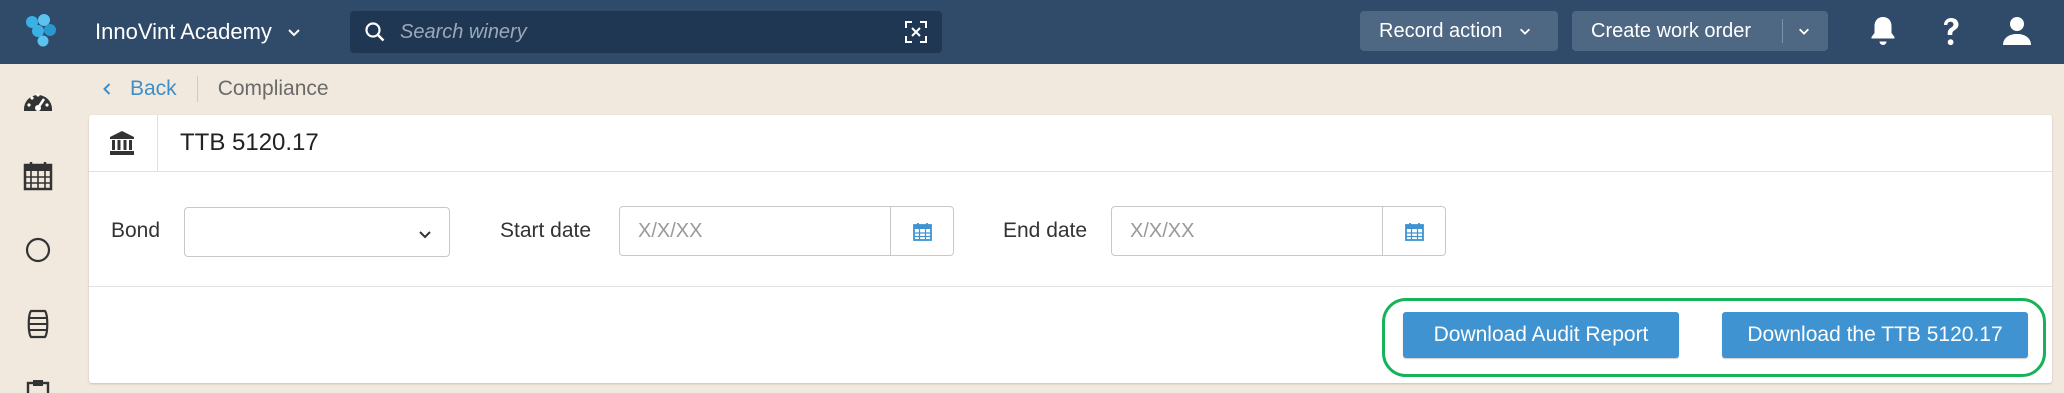 This screenshot has width=2064, height=393. I want to click on search-bar, so click(646, 32).